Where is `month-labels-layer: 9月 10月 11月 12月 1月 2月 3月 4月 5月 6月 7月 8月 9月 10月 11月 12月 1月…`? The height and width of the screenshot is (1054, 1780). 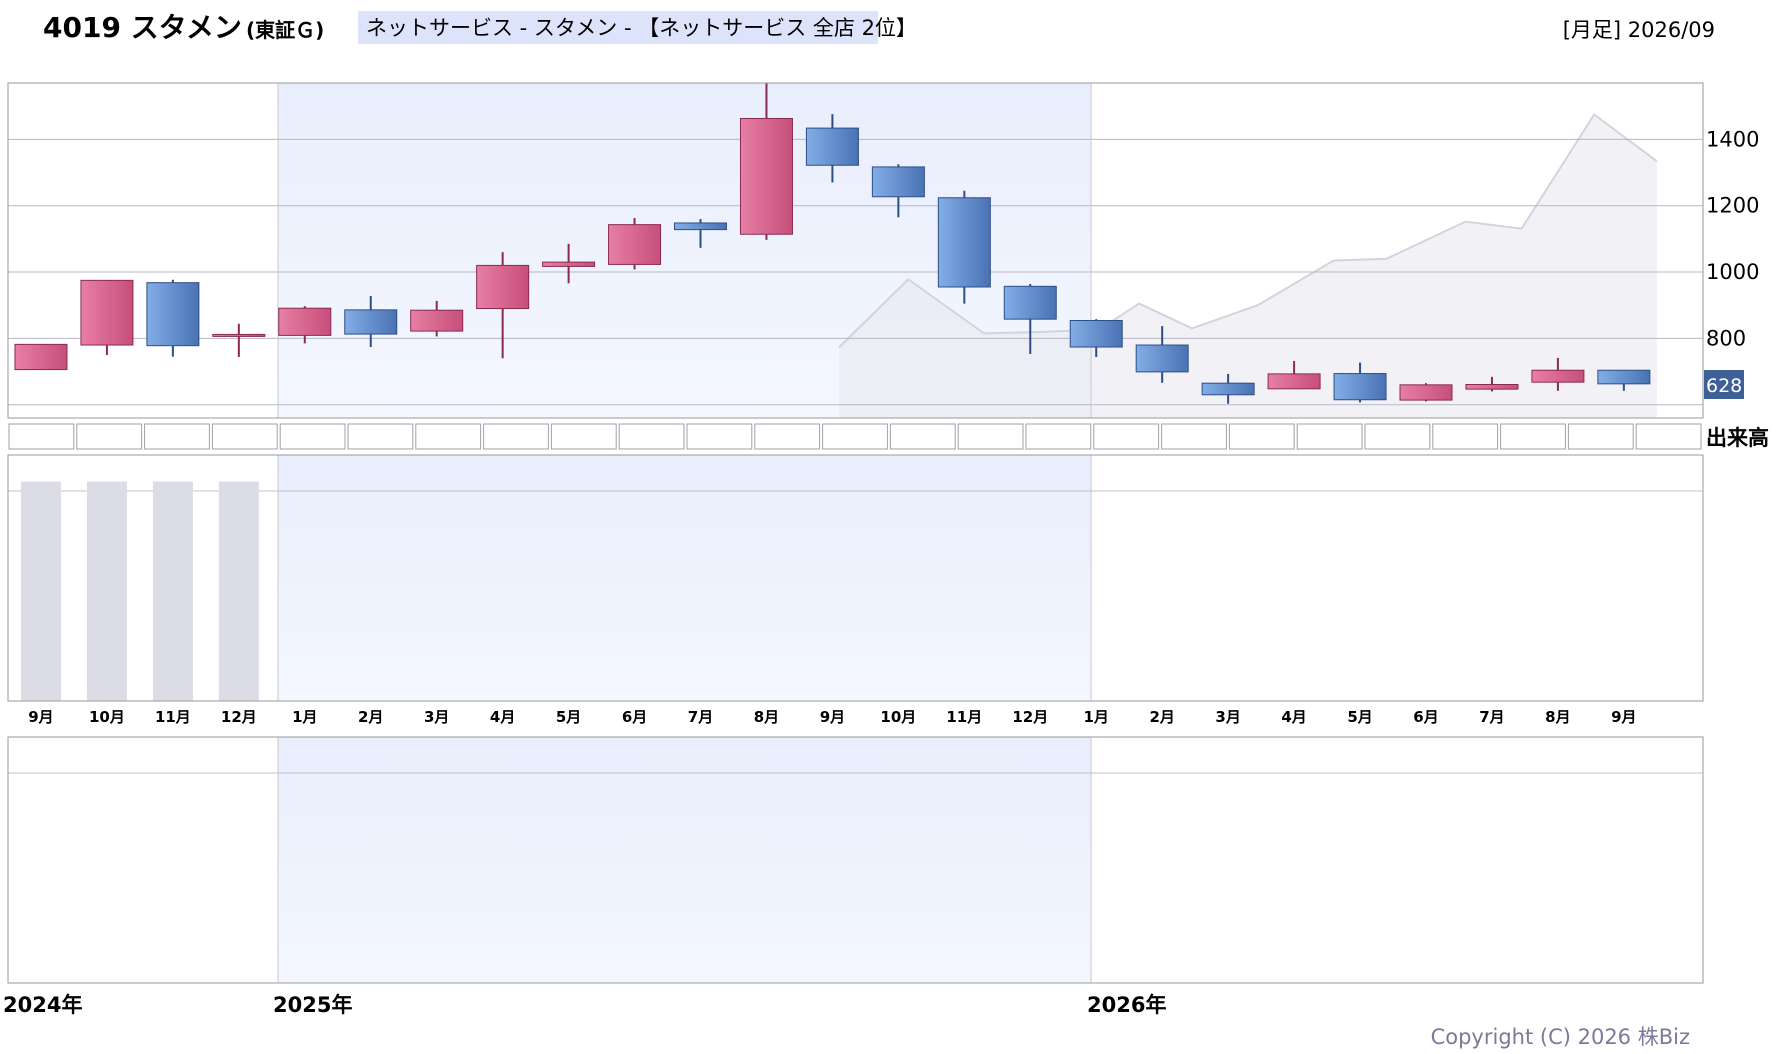
month-labels-layer: 9月 10月 11月 12月 1月 2月 3月 4月 5月 6月 7月 8月 9月 10月 11月 12月 1月… is located at coordinates (832, 717).